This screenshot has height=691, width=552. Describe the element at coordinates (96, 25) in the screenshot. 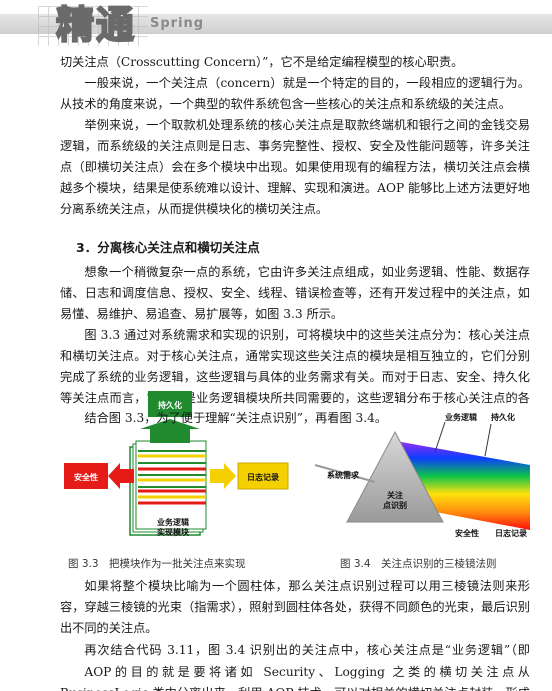

I see `book-title: 精通` at that location.